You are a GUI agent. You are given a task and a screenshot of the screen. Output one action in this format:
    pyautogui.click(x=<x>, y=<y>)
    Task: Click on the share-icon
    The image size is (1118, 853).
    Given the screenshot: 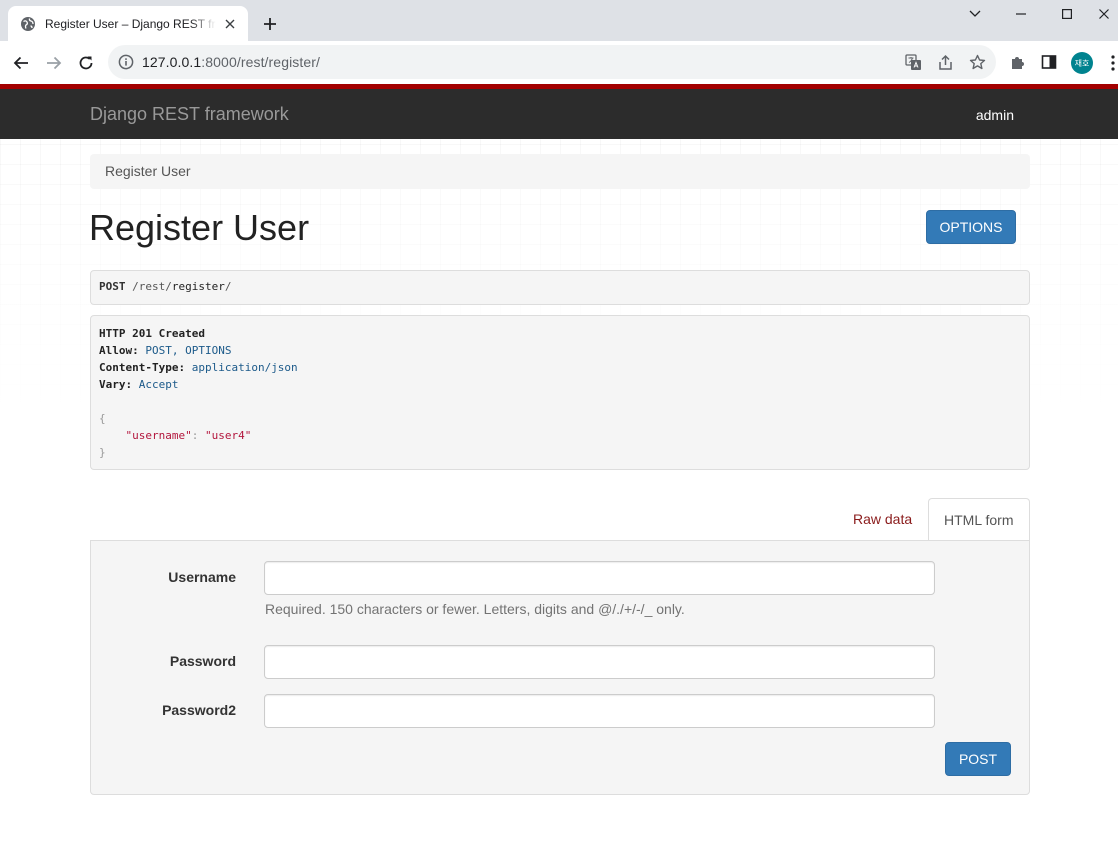 What is the action you would take?
    pyautogui.click(x=945, y=62)
    